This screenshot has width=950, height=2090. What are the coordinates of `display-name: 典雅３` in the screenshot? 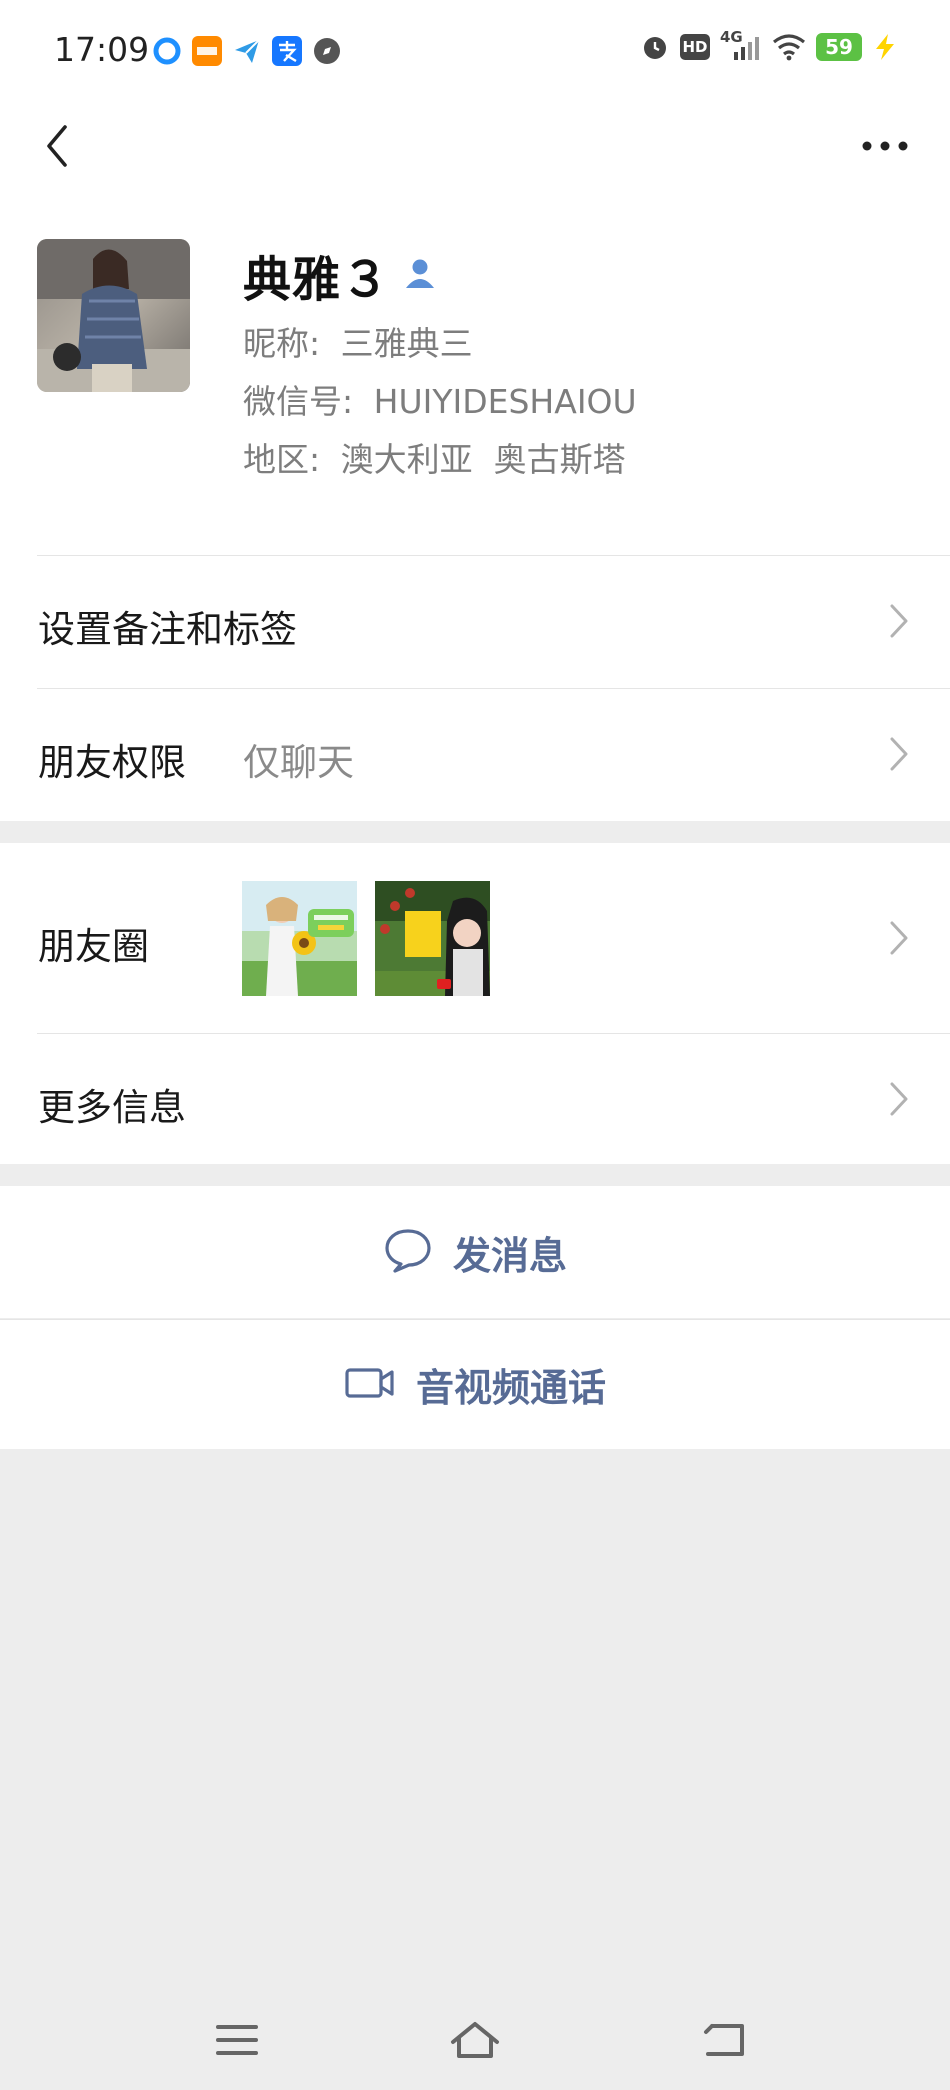 It's located at (317, 280).